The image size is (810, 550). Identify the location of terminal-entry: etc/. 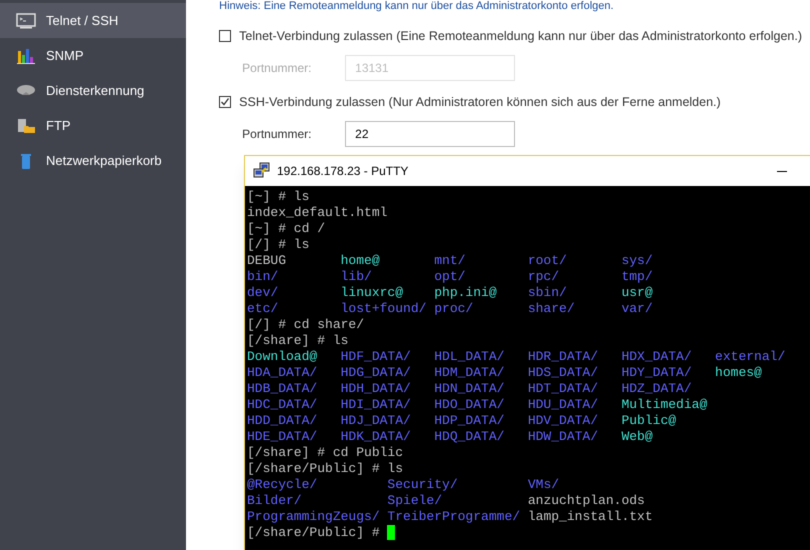
(262, 308).